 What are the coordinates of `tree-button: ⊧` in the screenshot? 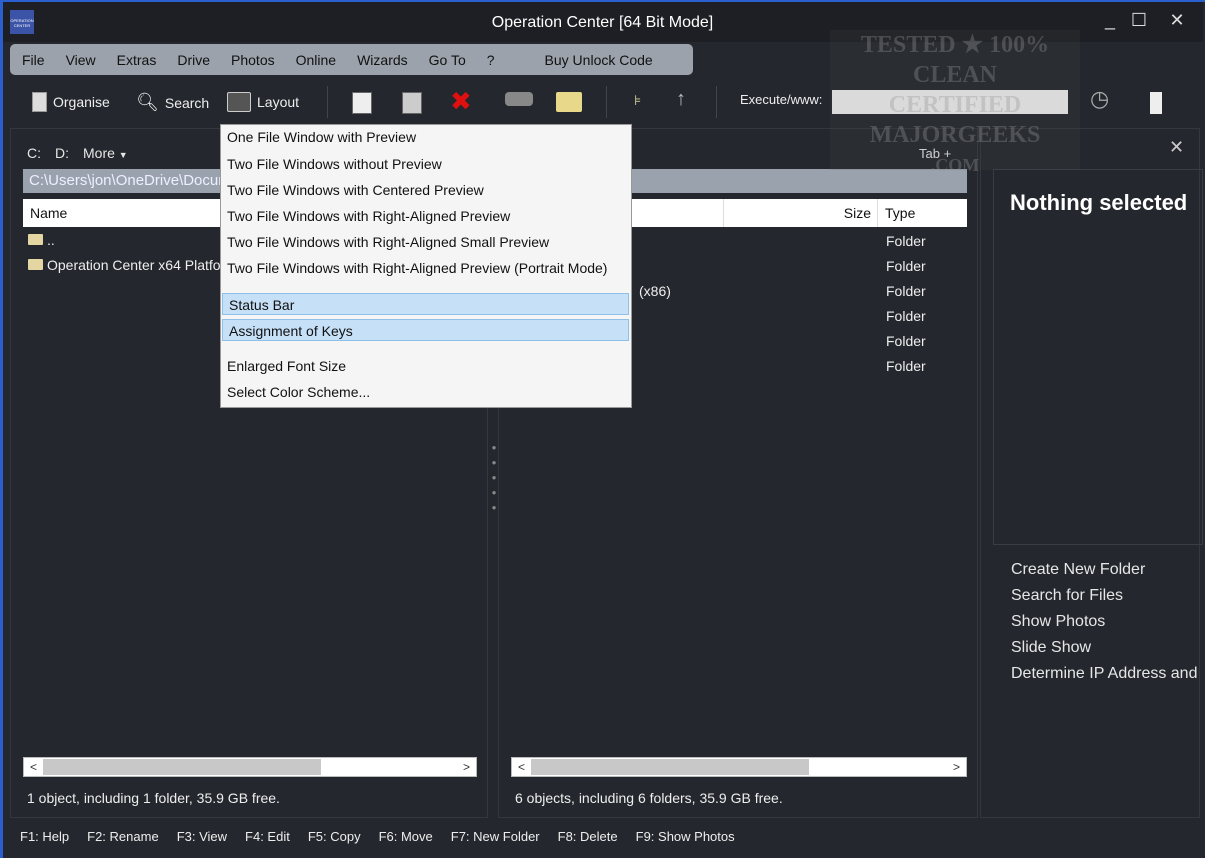 It's located at (637, 100).